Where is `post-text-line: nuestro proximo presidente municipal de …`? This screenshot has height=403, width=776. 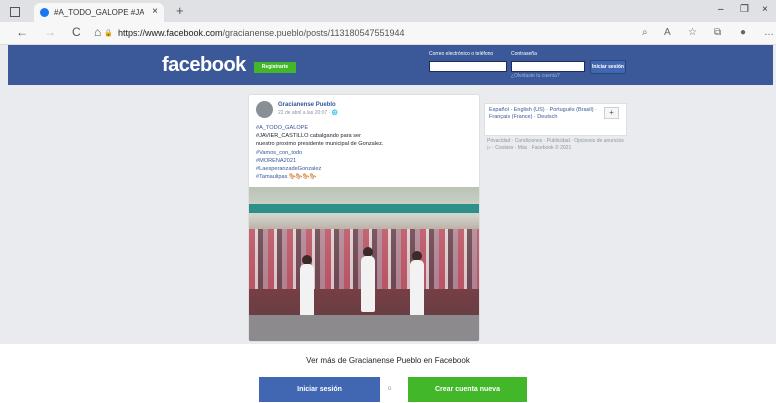
post-text-line: nuestro proximo presidente municipal de … is located at coordinates (320, 144).